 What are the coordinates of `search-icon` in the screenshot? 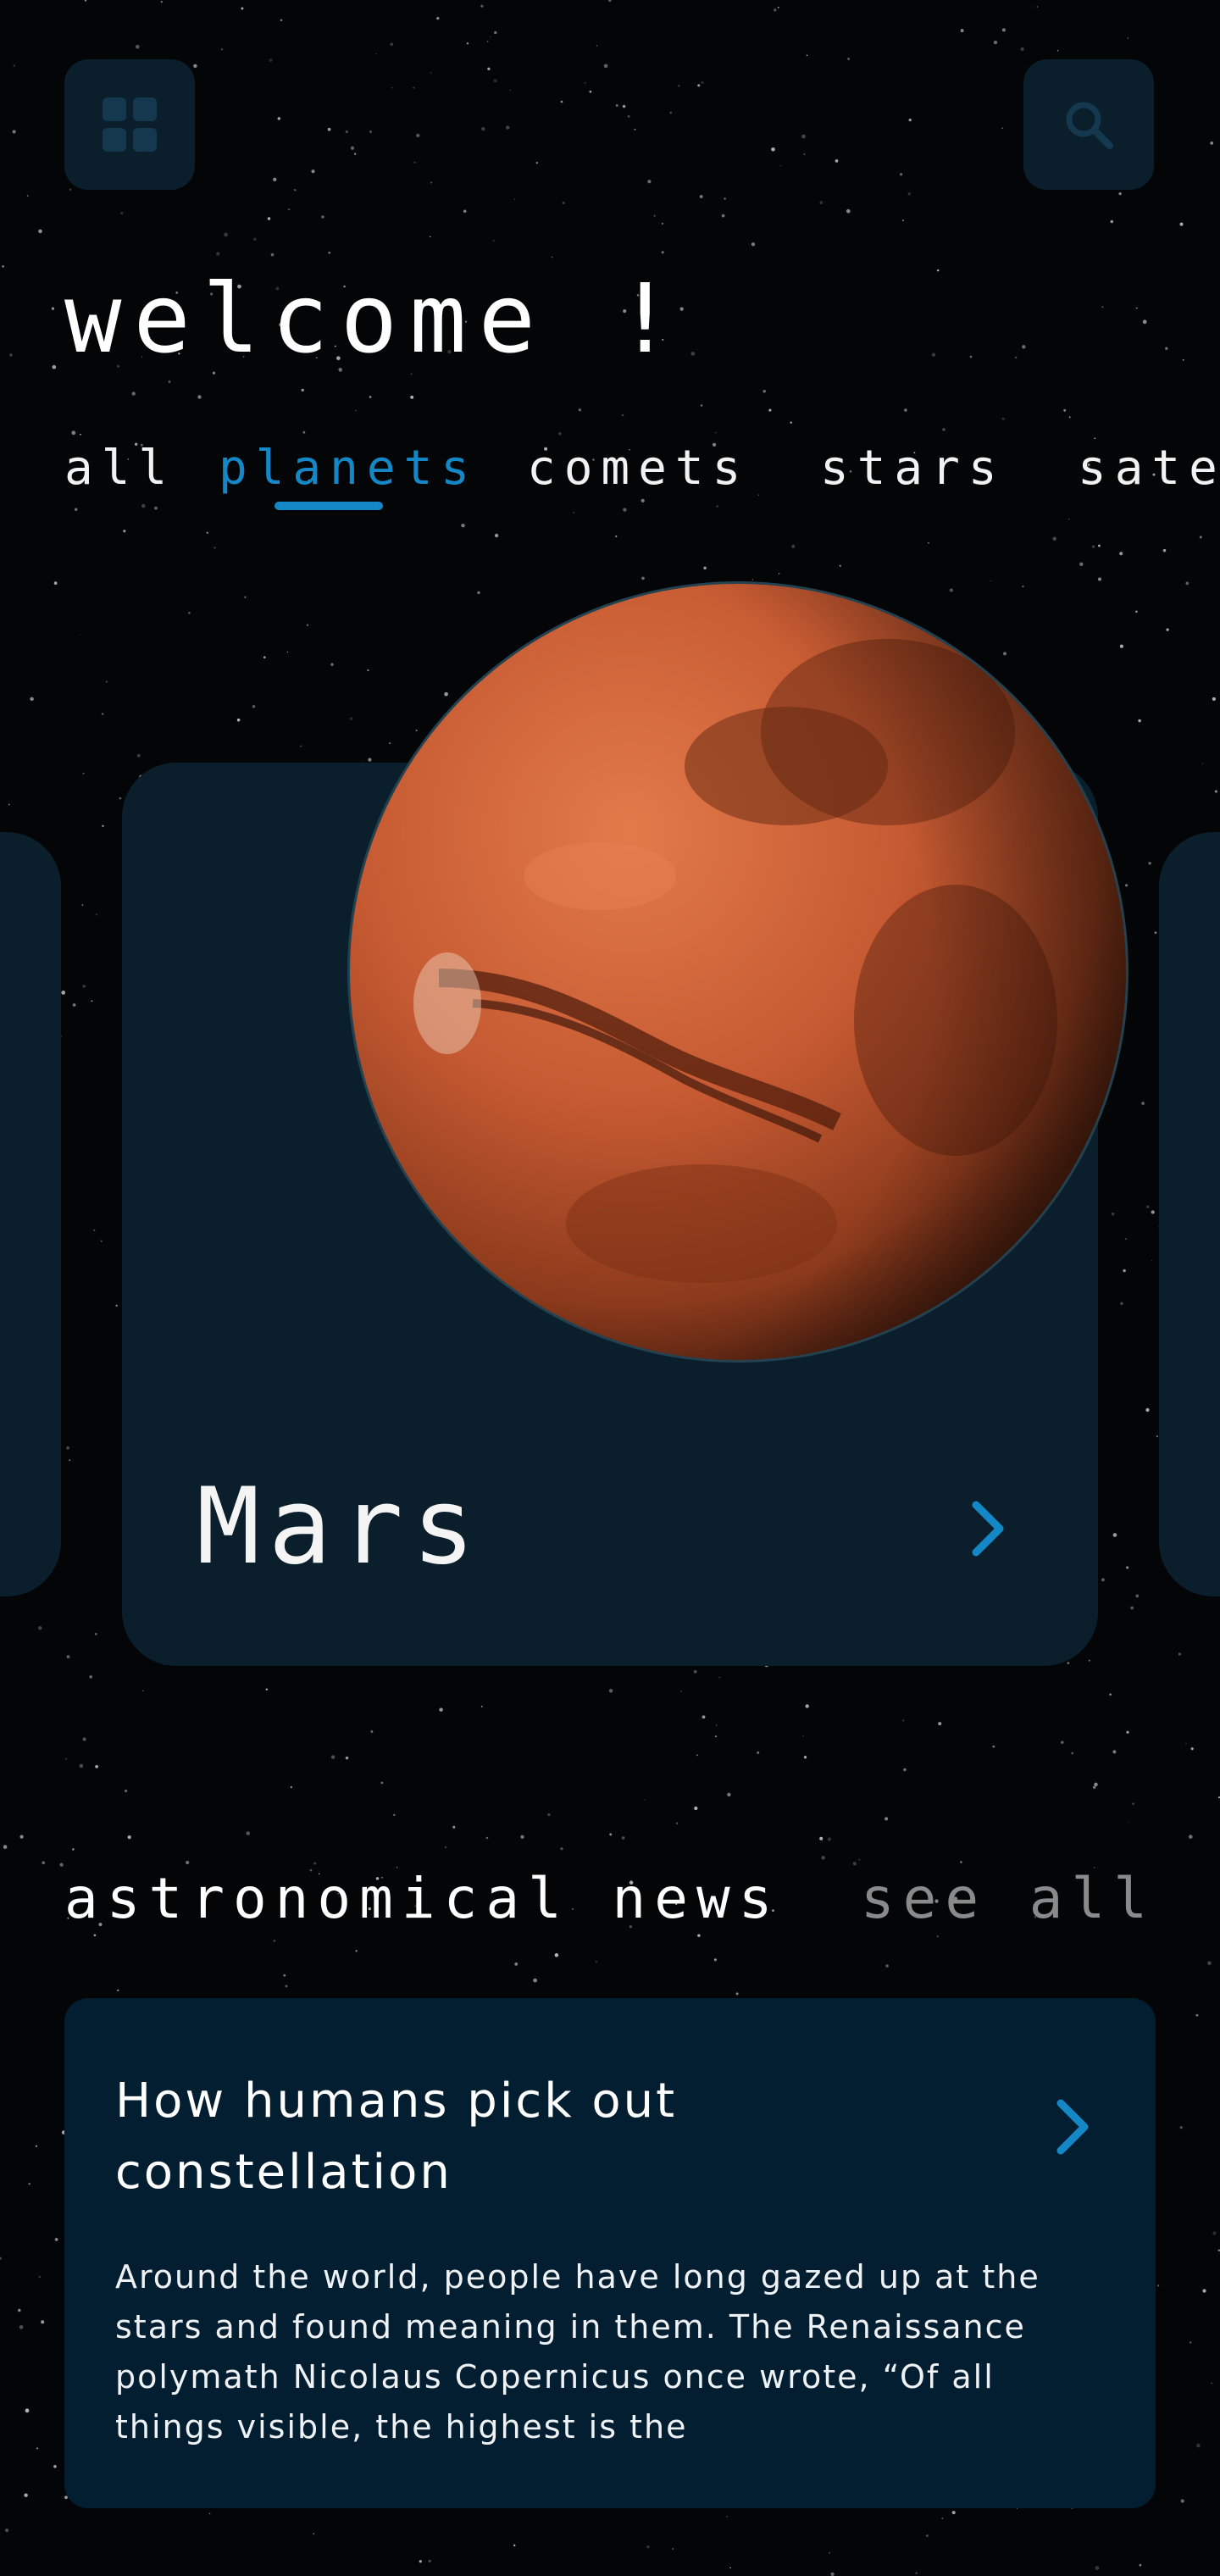 It's located at (1089, 126).